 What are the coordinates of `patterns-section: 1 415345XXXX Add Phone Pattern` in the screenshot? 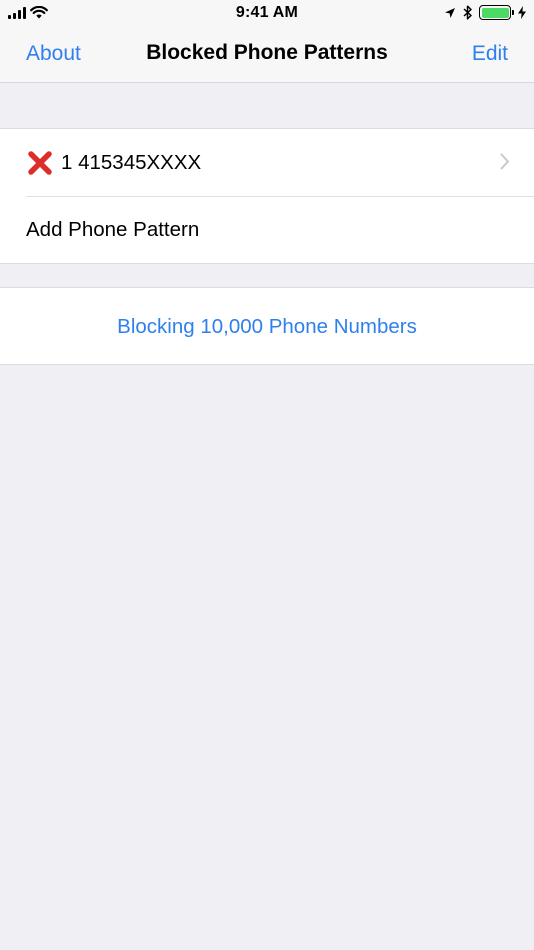 It's located at (267, 196).